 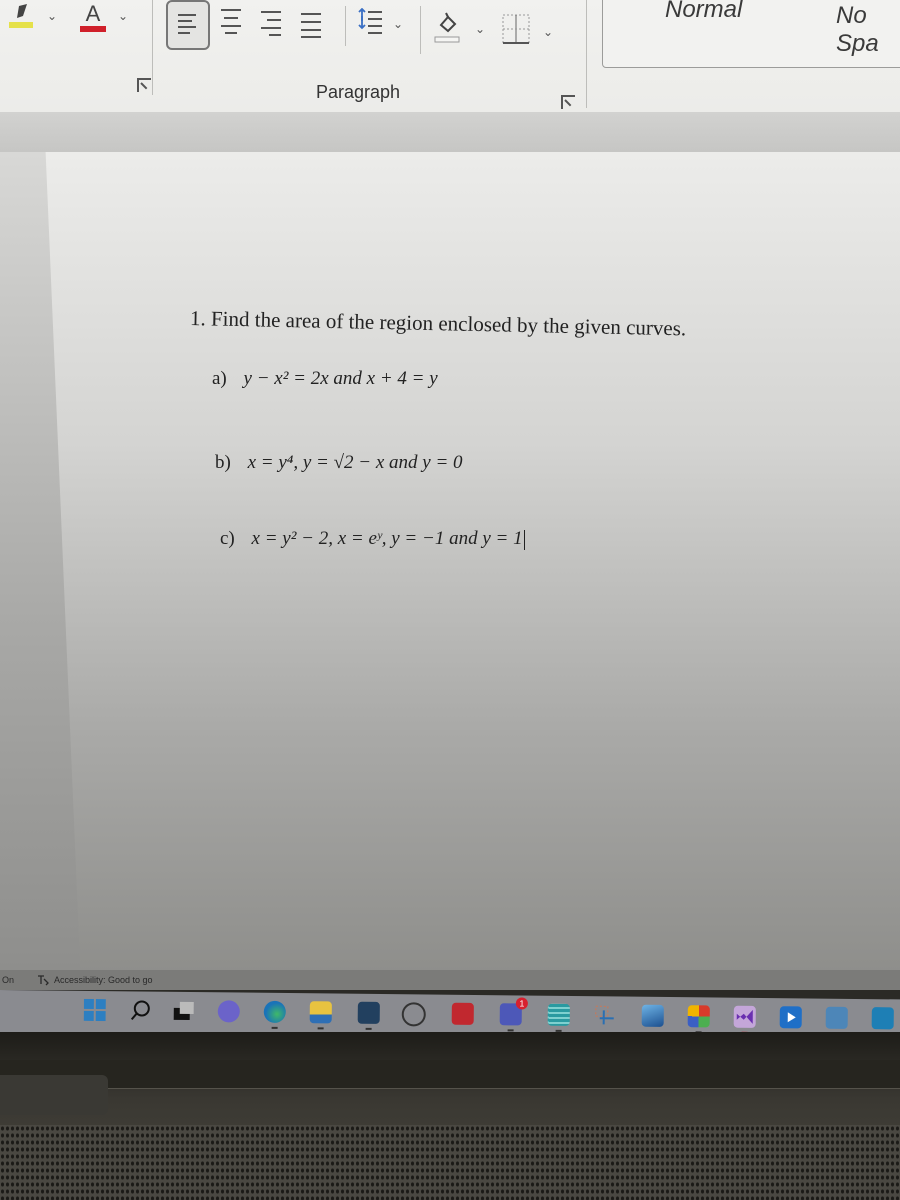 I want to click on accessibility-status: Accessibility: Good to go, so click(x=94, y=980).